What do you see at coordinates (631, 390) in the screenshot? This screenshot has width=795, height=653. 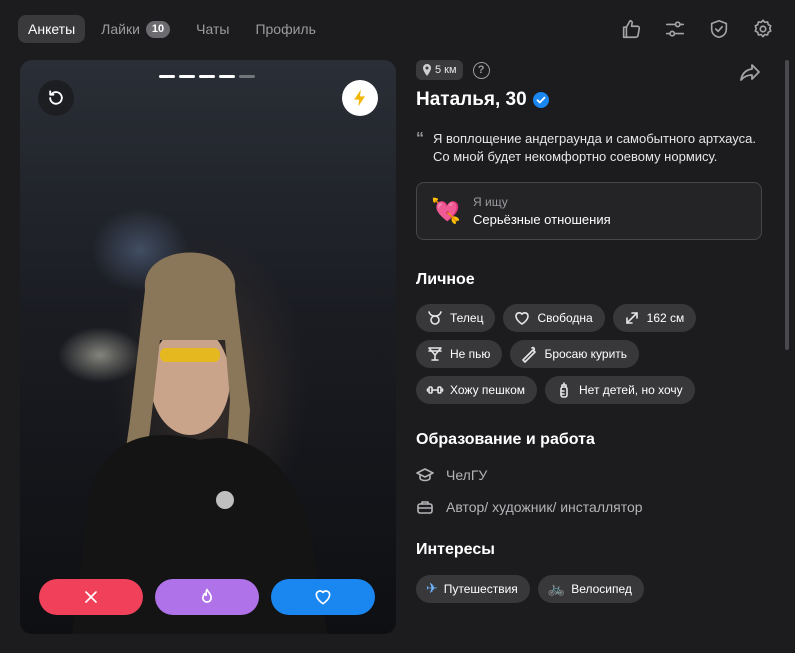 I see `chip-label: Нет детей, но хочу` at bounding box center [631, 390].